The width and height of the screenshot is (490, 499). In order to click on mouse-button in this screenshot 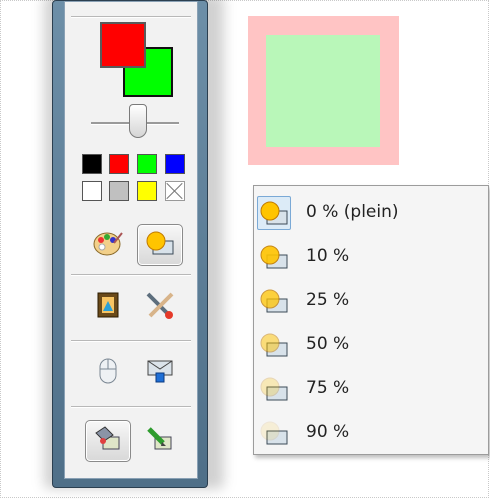, I will do `click(108, 373)`.